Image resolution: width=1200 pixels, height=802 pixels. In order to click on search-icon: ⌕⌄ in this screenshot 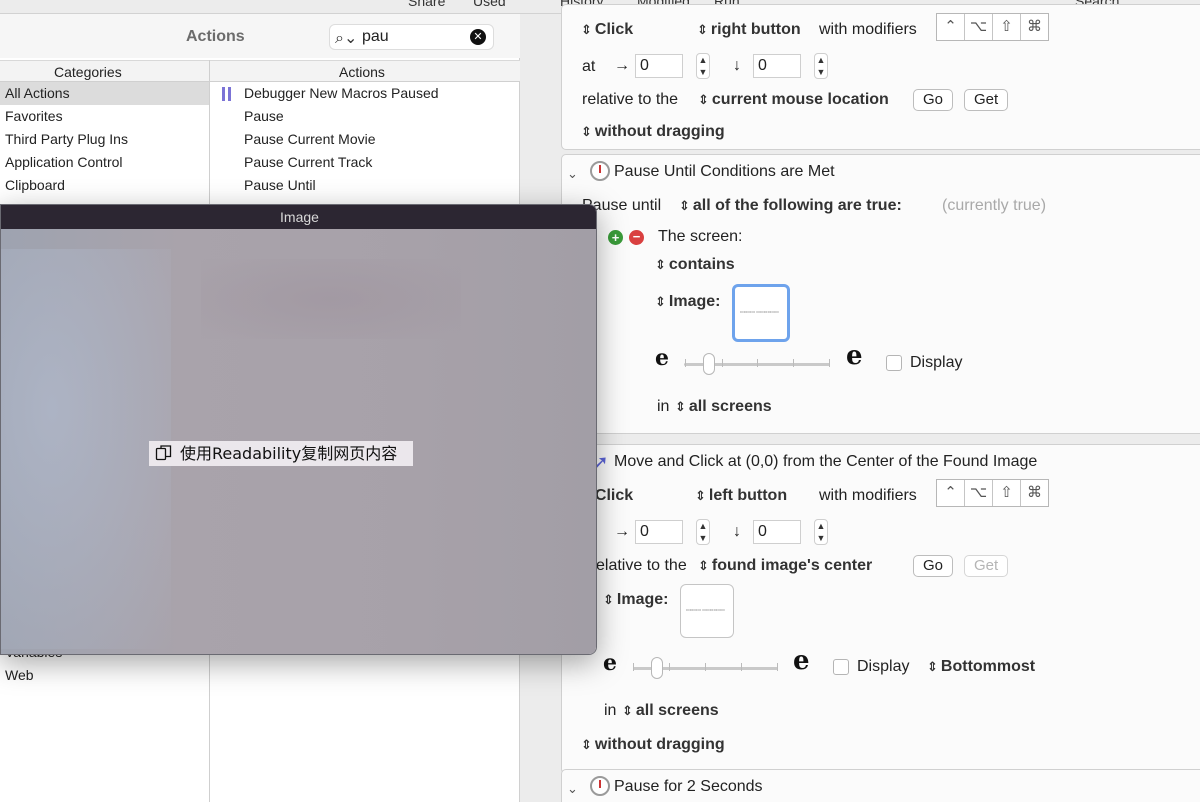, I will do `click(346, 38)`.